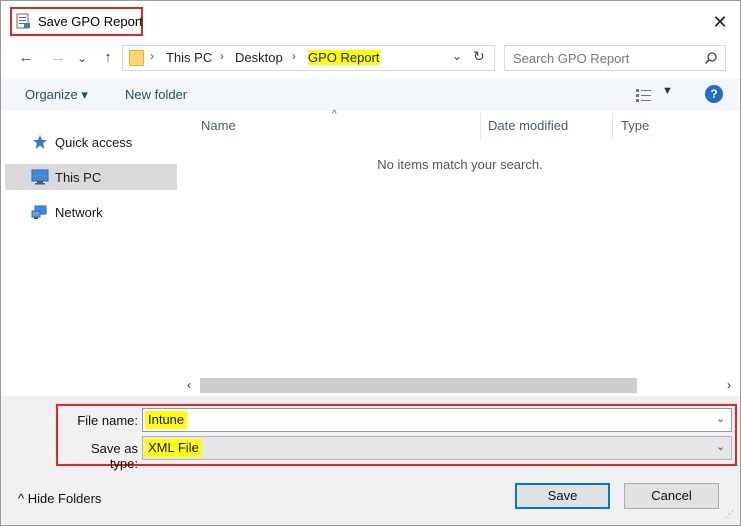 This screenshot has width=741, height=526. I want to click on star-icon, so click(40, 142).